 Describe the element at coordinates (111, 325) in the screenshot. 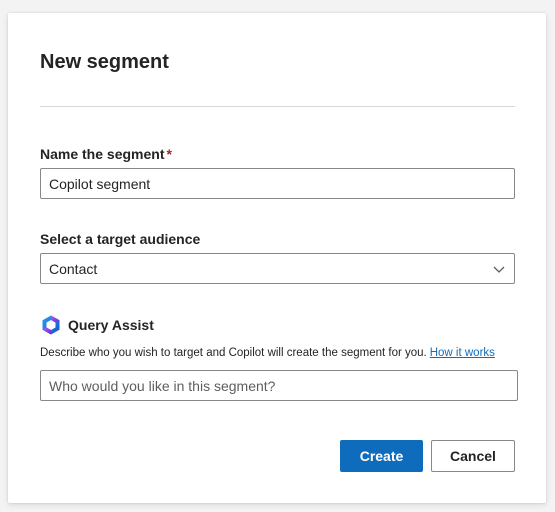

I see `query-assist-label: Query Assist` at that location.